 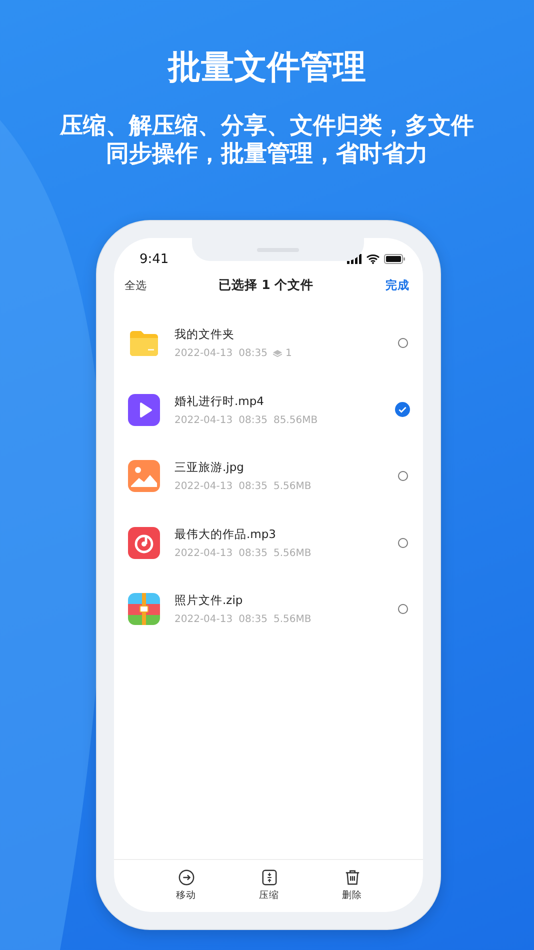 I want to click on file-row: 照片文件.zip 2022-04-13 08:35 5.56MB, so click(x=268, y=609).